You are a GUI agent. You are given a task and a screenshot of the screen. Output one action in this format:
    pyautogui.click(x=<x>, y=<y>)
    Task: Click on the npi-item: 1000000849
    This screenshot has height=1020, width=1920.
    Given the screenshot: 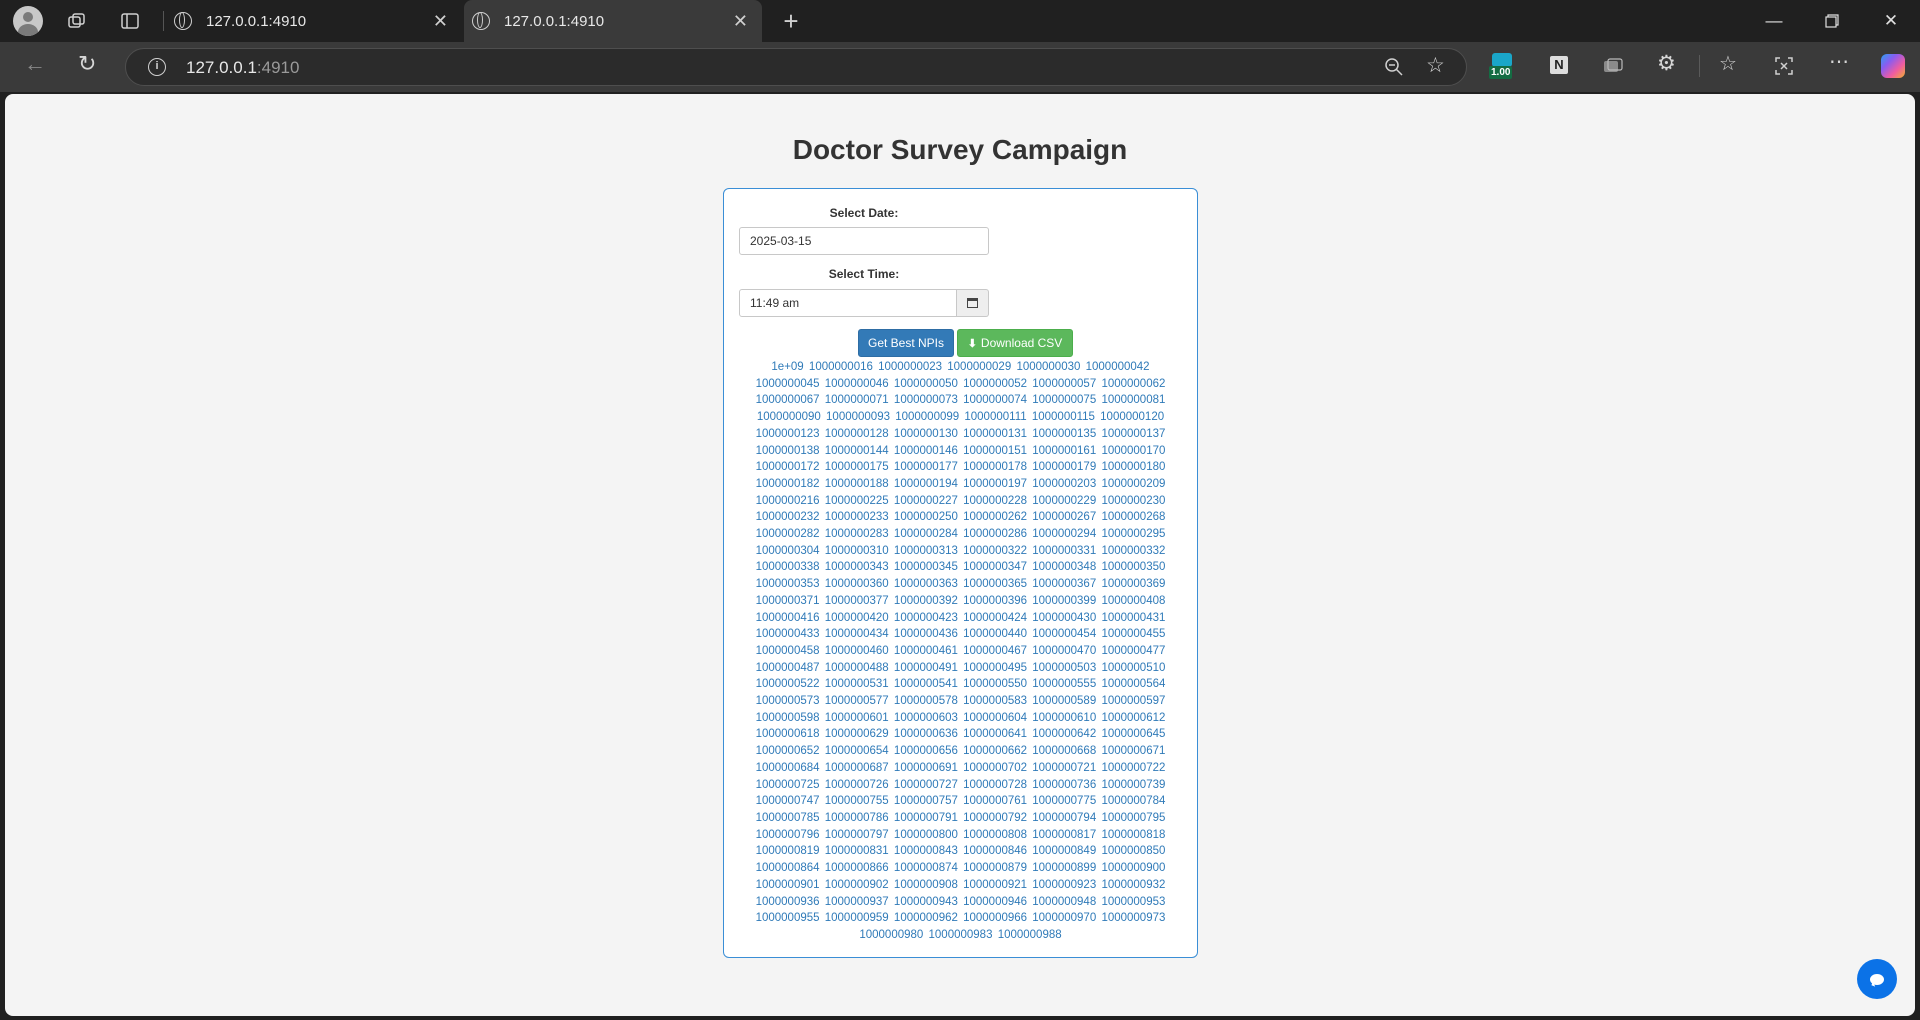 What is the action you would take?
    pyautogui.click(x=1064, y=851)
    